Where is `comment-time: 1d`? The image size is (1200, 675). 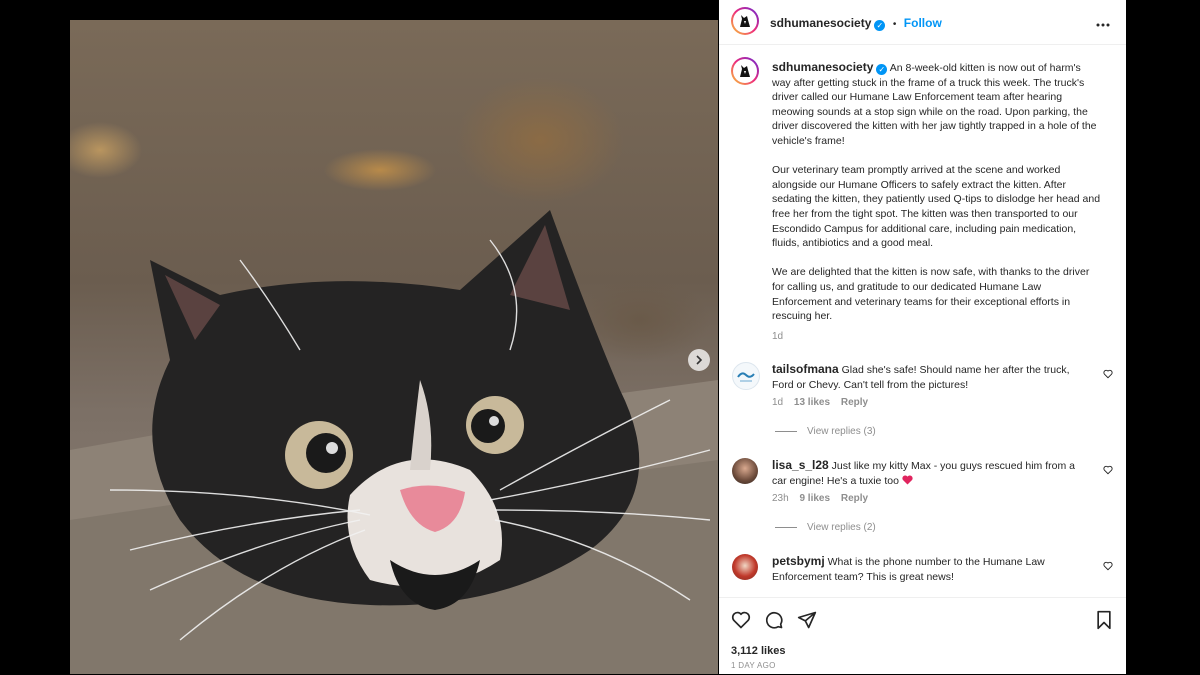 comment-time: 1d is located at coordinates (778, 403).